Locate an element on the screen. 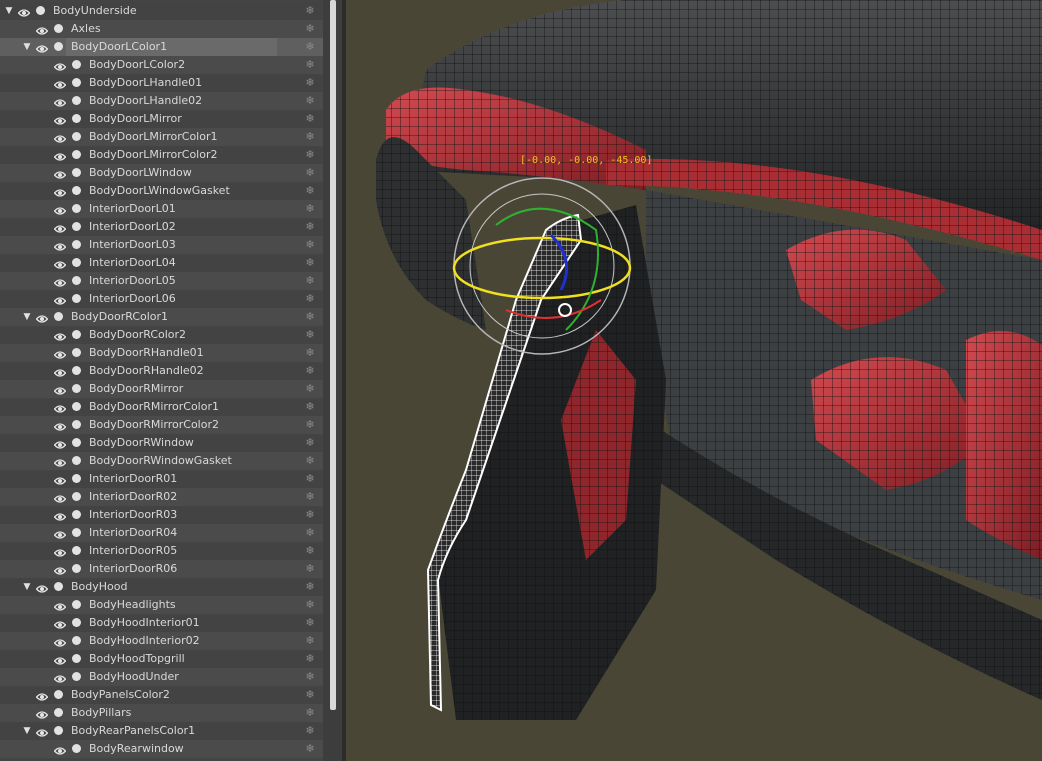 The image size is (1042, 761). tree-row: BodyHeadlights ❄ is located at coordinates (161, 605).